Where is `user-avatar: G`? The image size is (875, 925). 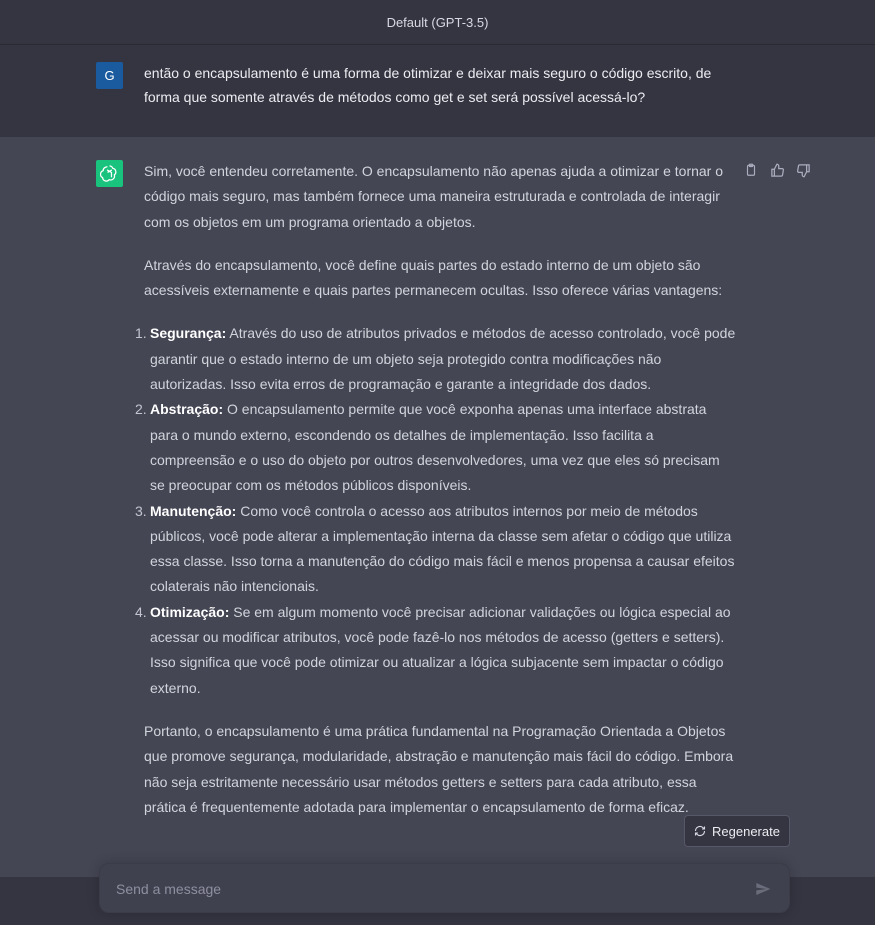 user-avatar: G is located at coordinates (109, 75).